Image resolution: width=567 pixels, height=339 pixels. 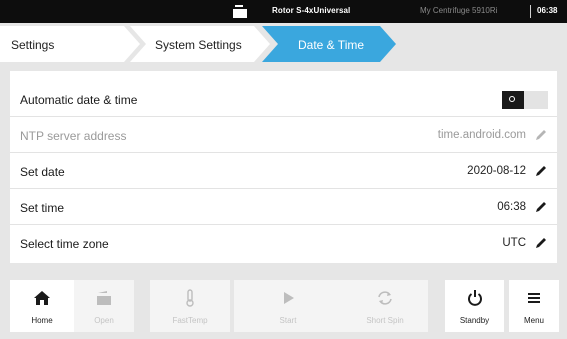 What do you see at coordinates (240, 11) in the screenshot?
I see `lid-icon` at bounding box center [240, 11].